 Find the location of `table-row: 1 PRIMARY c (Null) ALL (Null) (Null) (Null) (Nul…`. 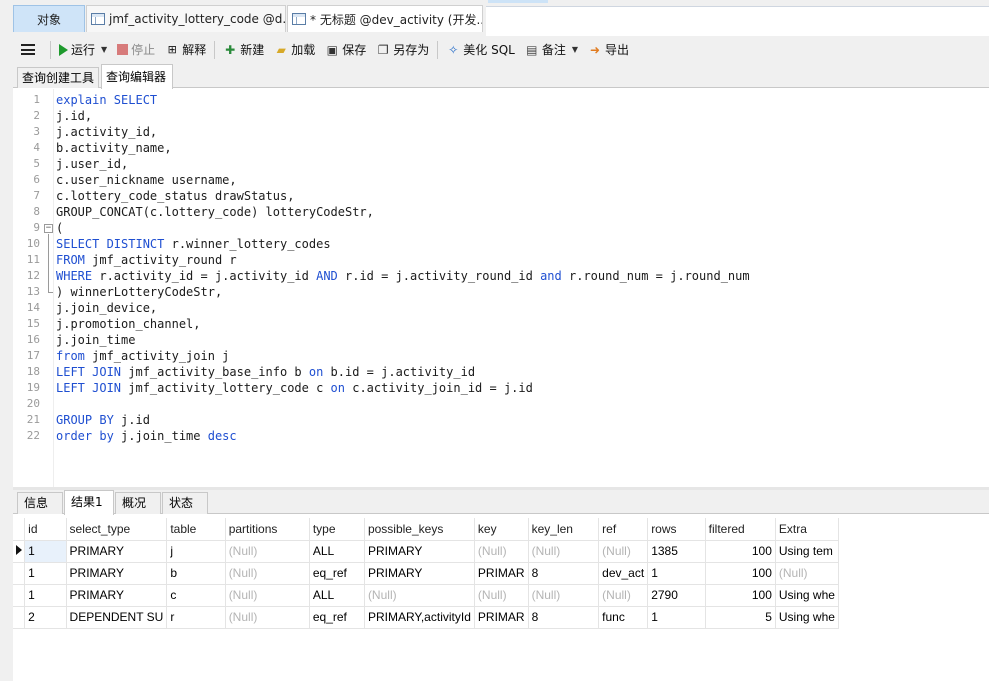

table-row: 1 PRIMARY c (Null) ALL (Null) (Null) (Null) (Nul… is located at coordinates (426, 595).